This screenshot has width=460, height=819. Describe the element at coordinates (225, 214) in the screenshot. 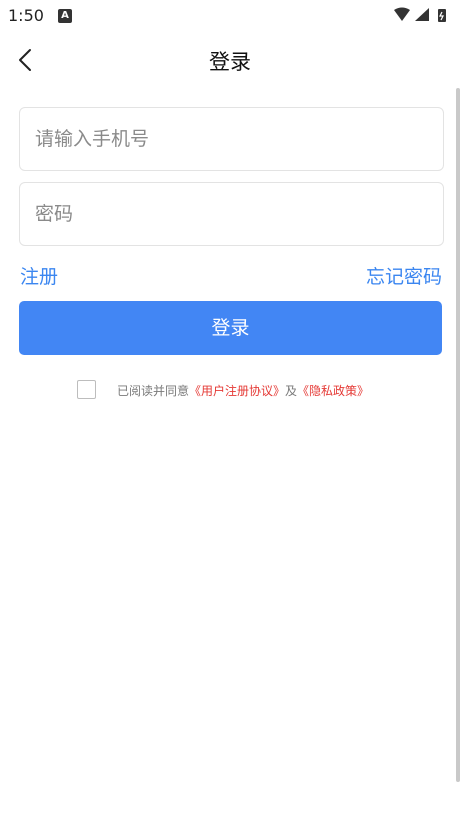

I see `password-input` at that location.